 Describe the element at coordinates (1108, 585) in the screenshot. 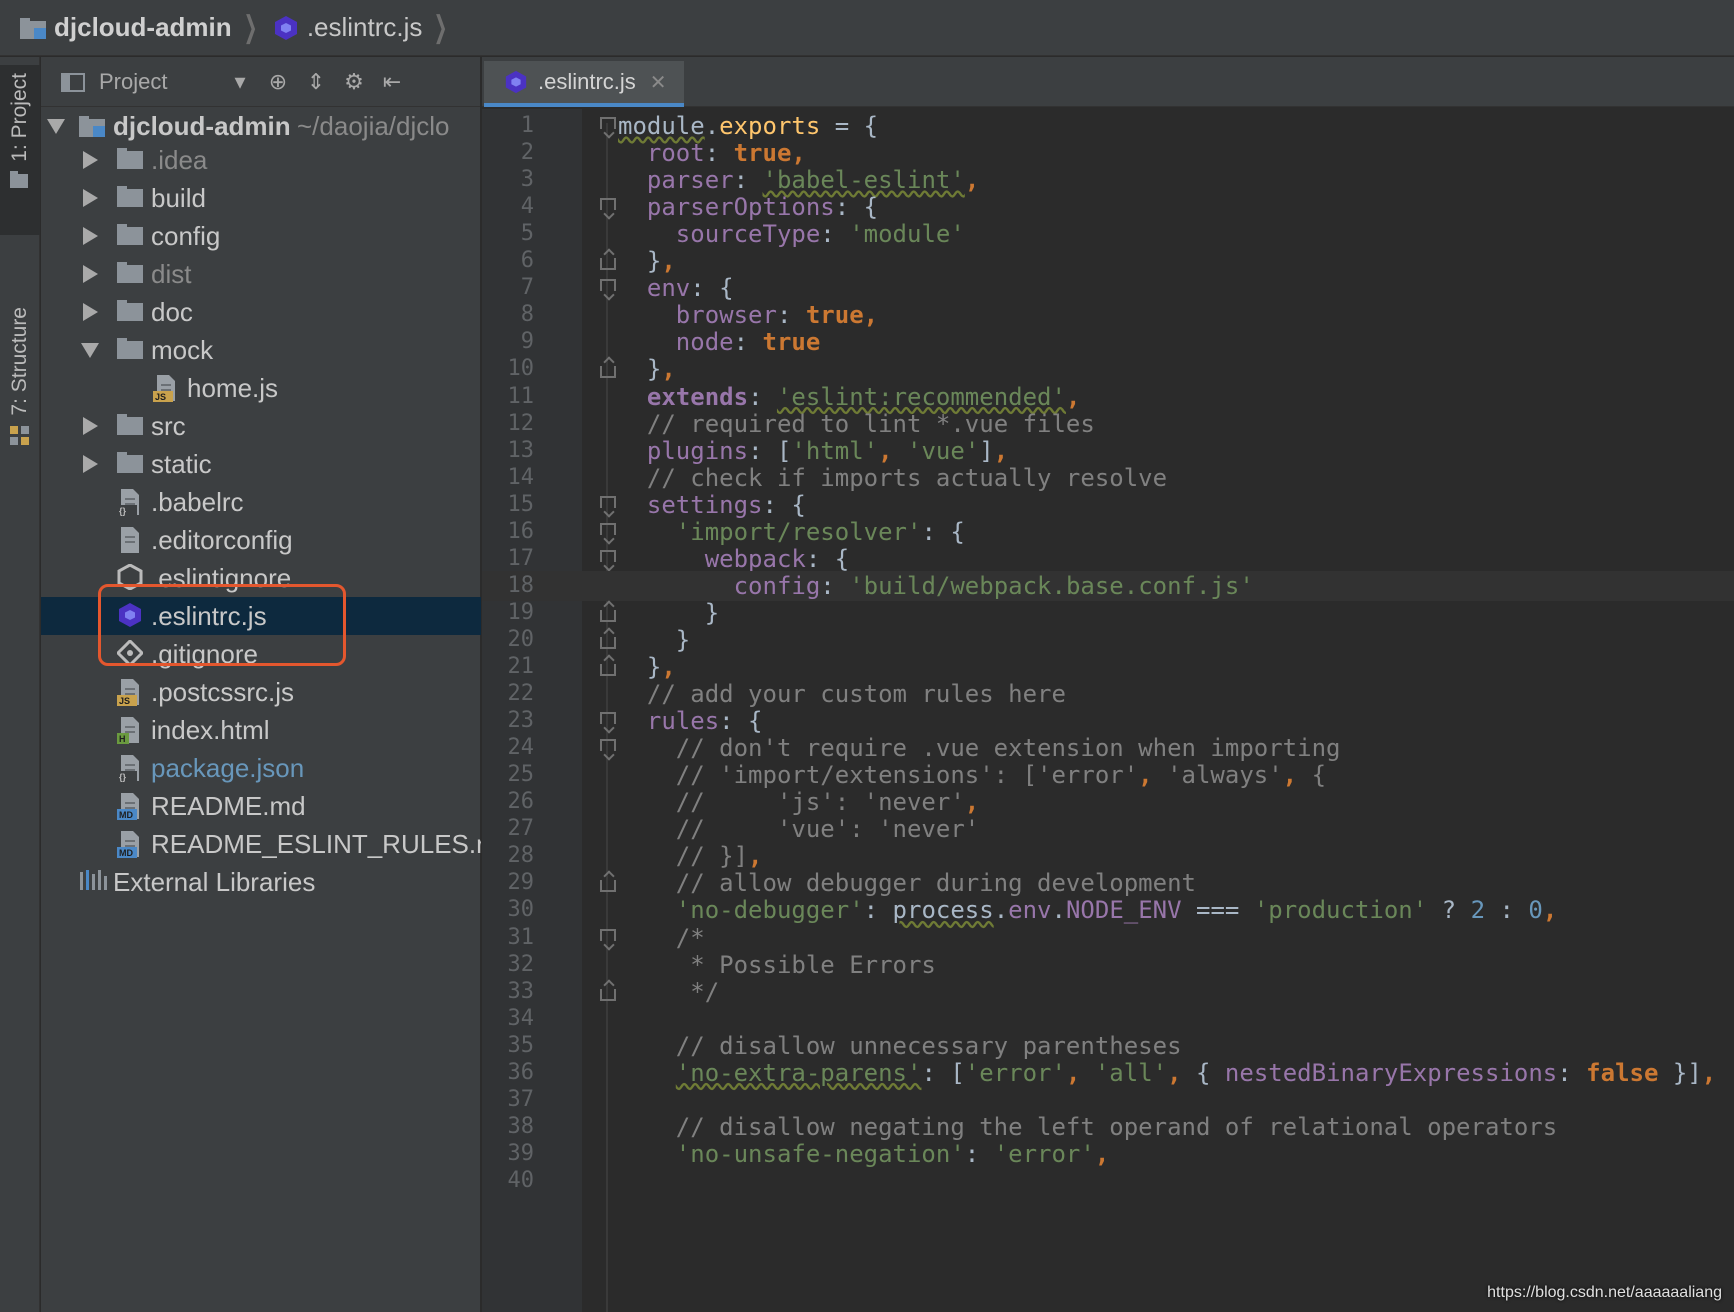

I see `code-line: 18 config: 'build/webpack.base.conf.js'` at that location.